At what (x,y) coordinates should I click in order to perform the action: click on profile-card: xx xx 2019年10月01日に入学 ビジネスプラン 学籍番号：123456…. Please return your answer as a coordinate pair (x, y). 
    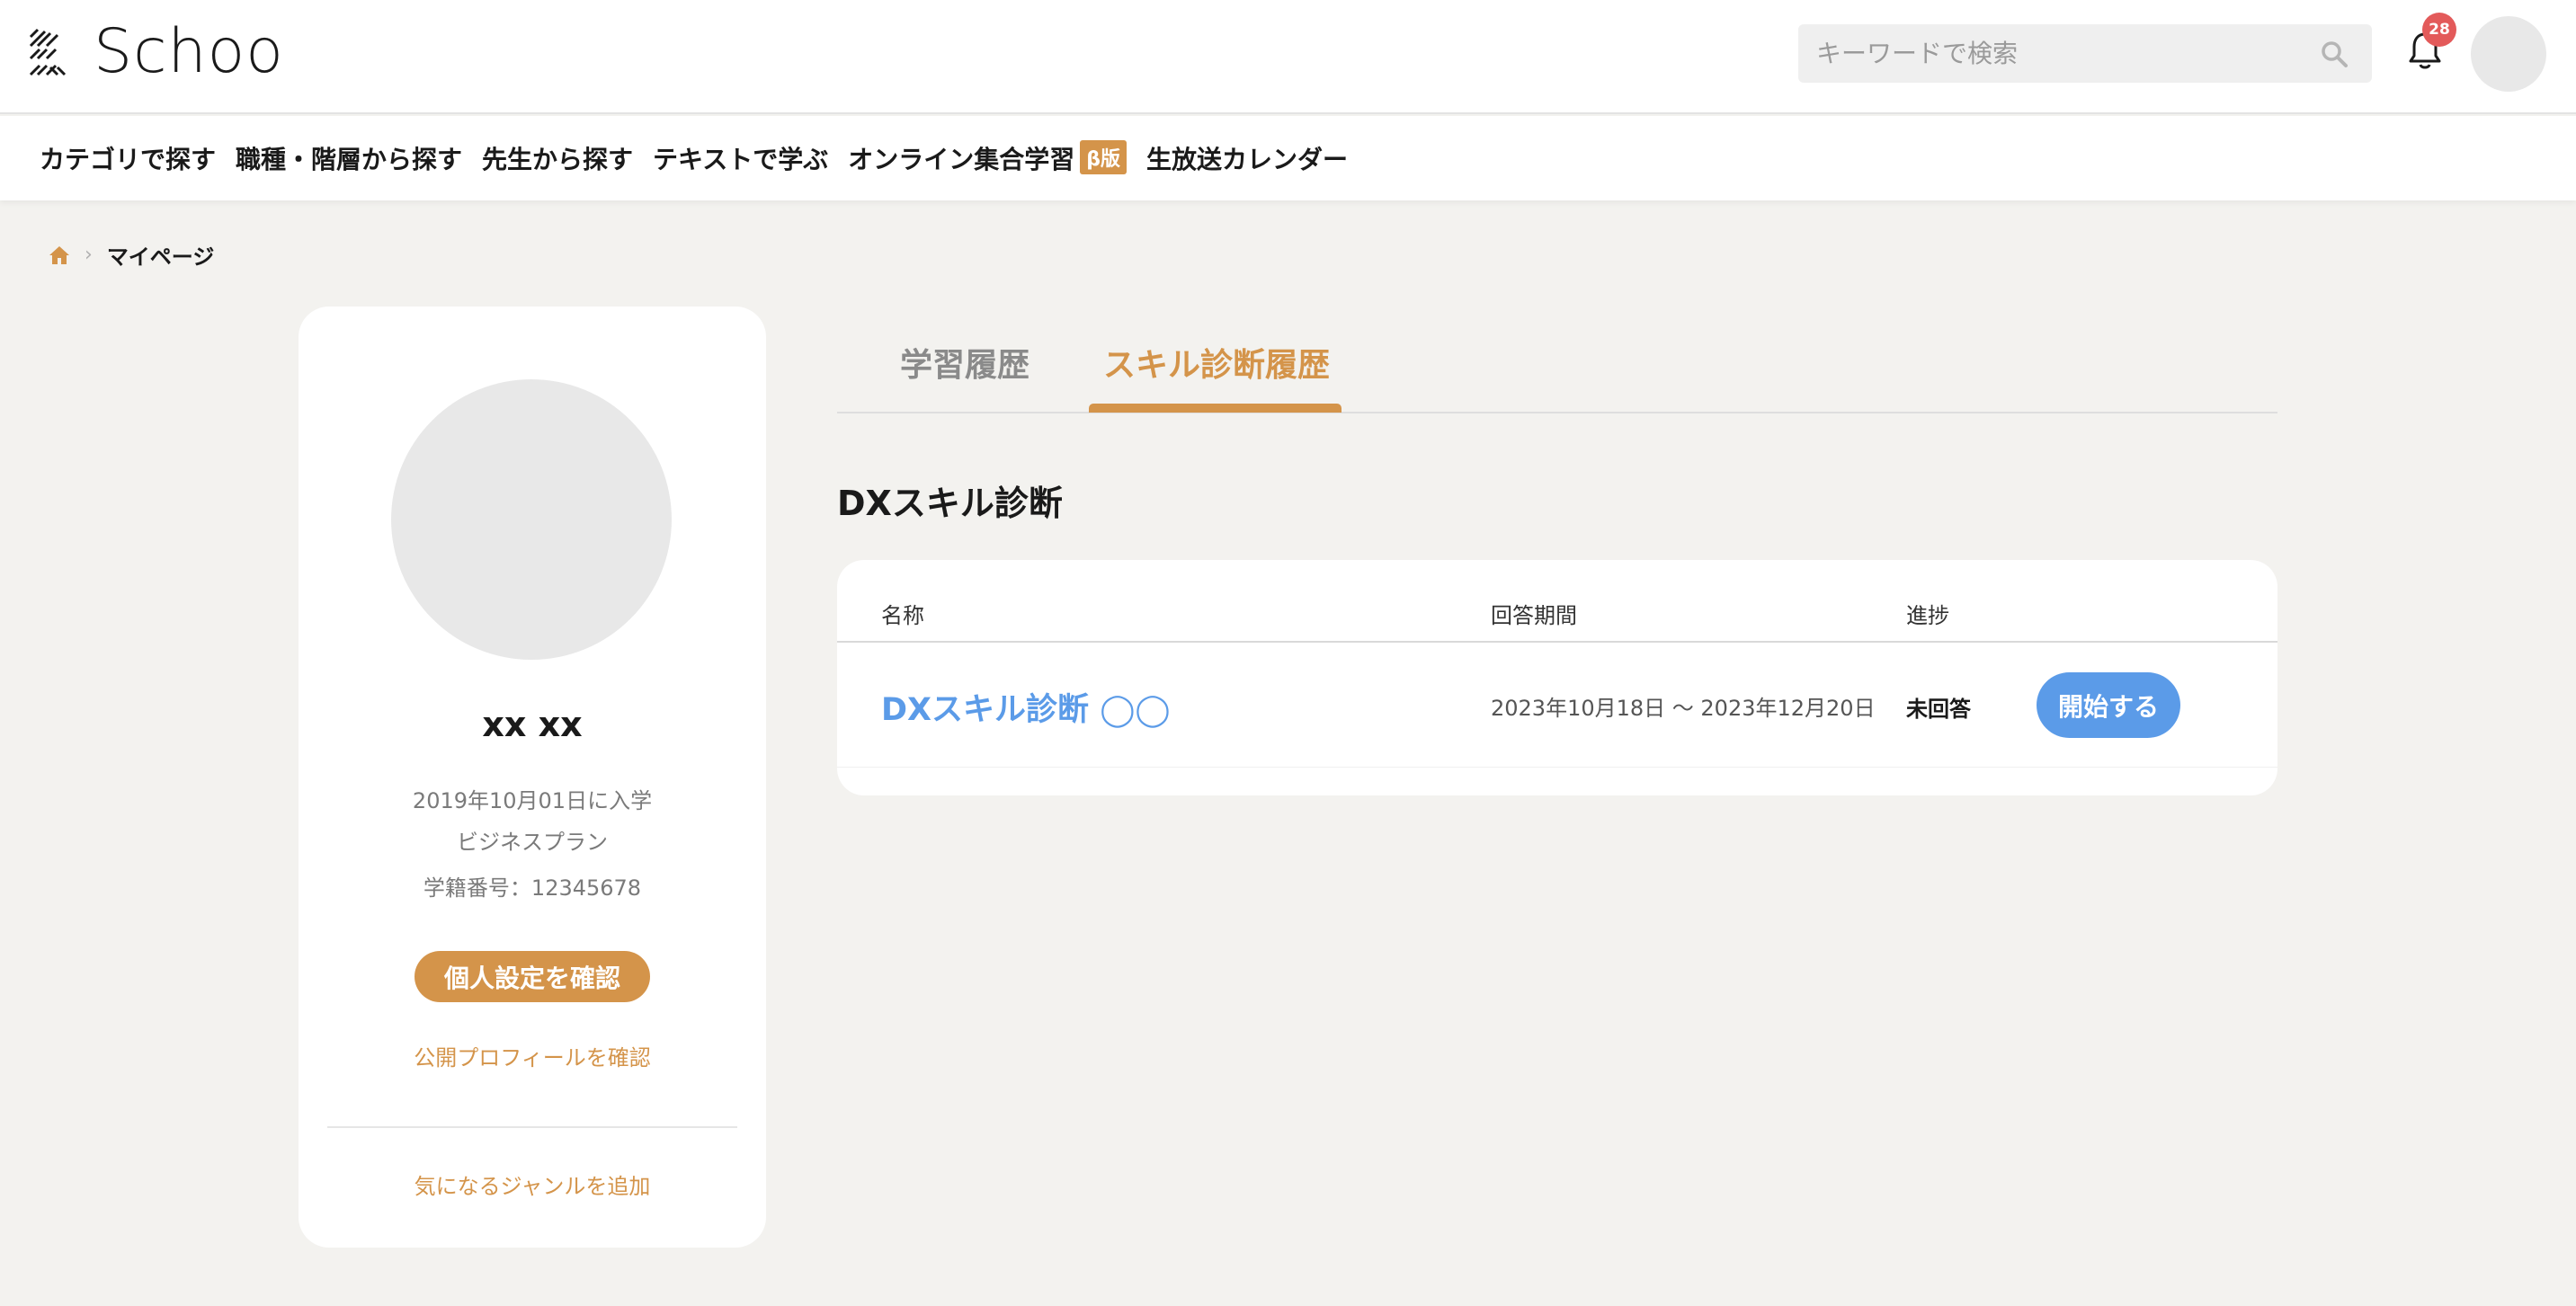
    Looking at the image, I should click on (532, 777).